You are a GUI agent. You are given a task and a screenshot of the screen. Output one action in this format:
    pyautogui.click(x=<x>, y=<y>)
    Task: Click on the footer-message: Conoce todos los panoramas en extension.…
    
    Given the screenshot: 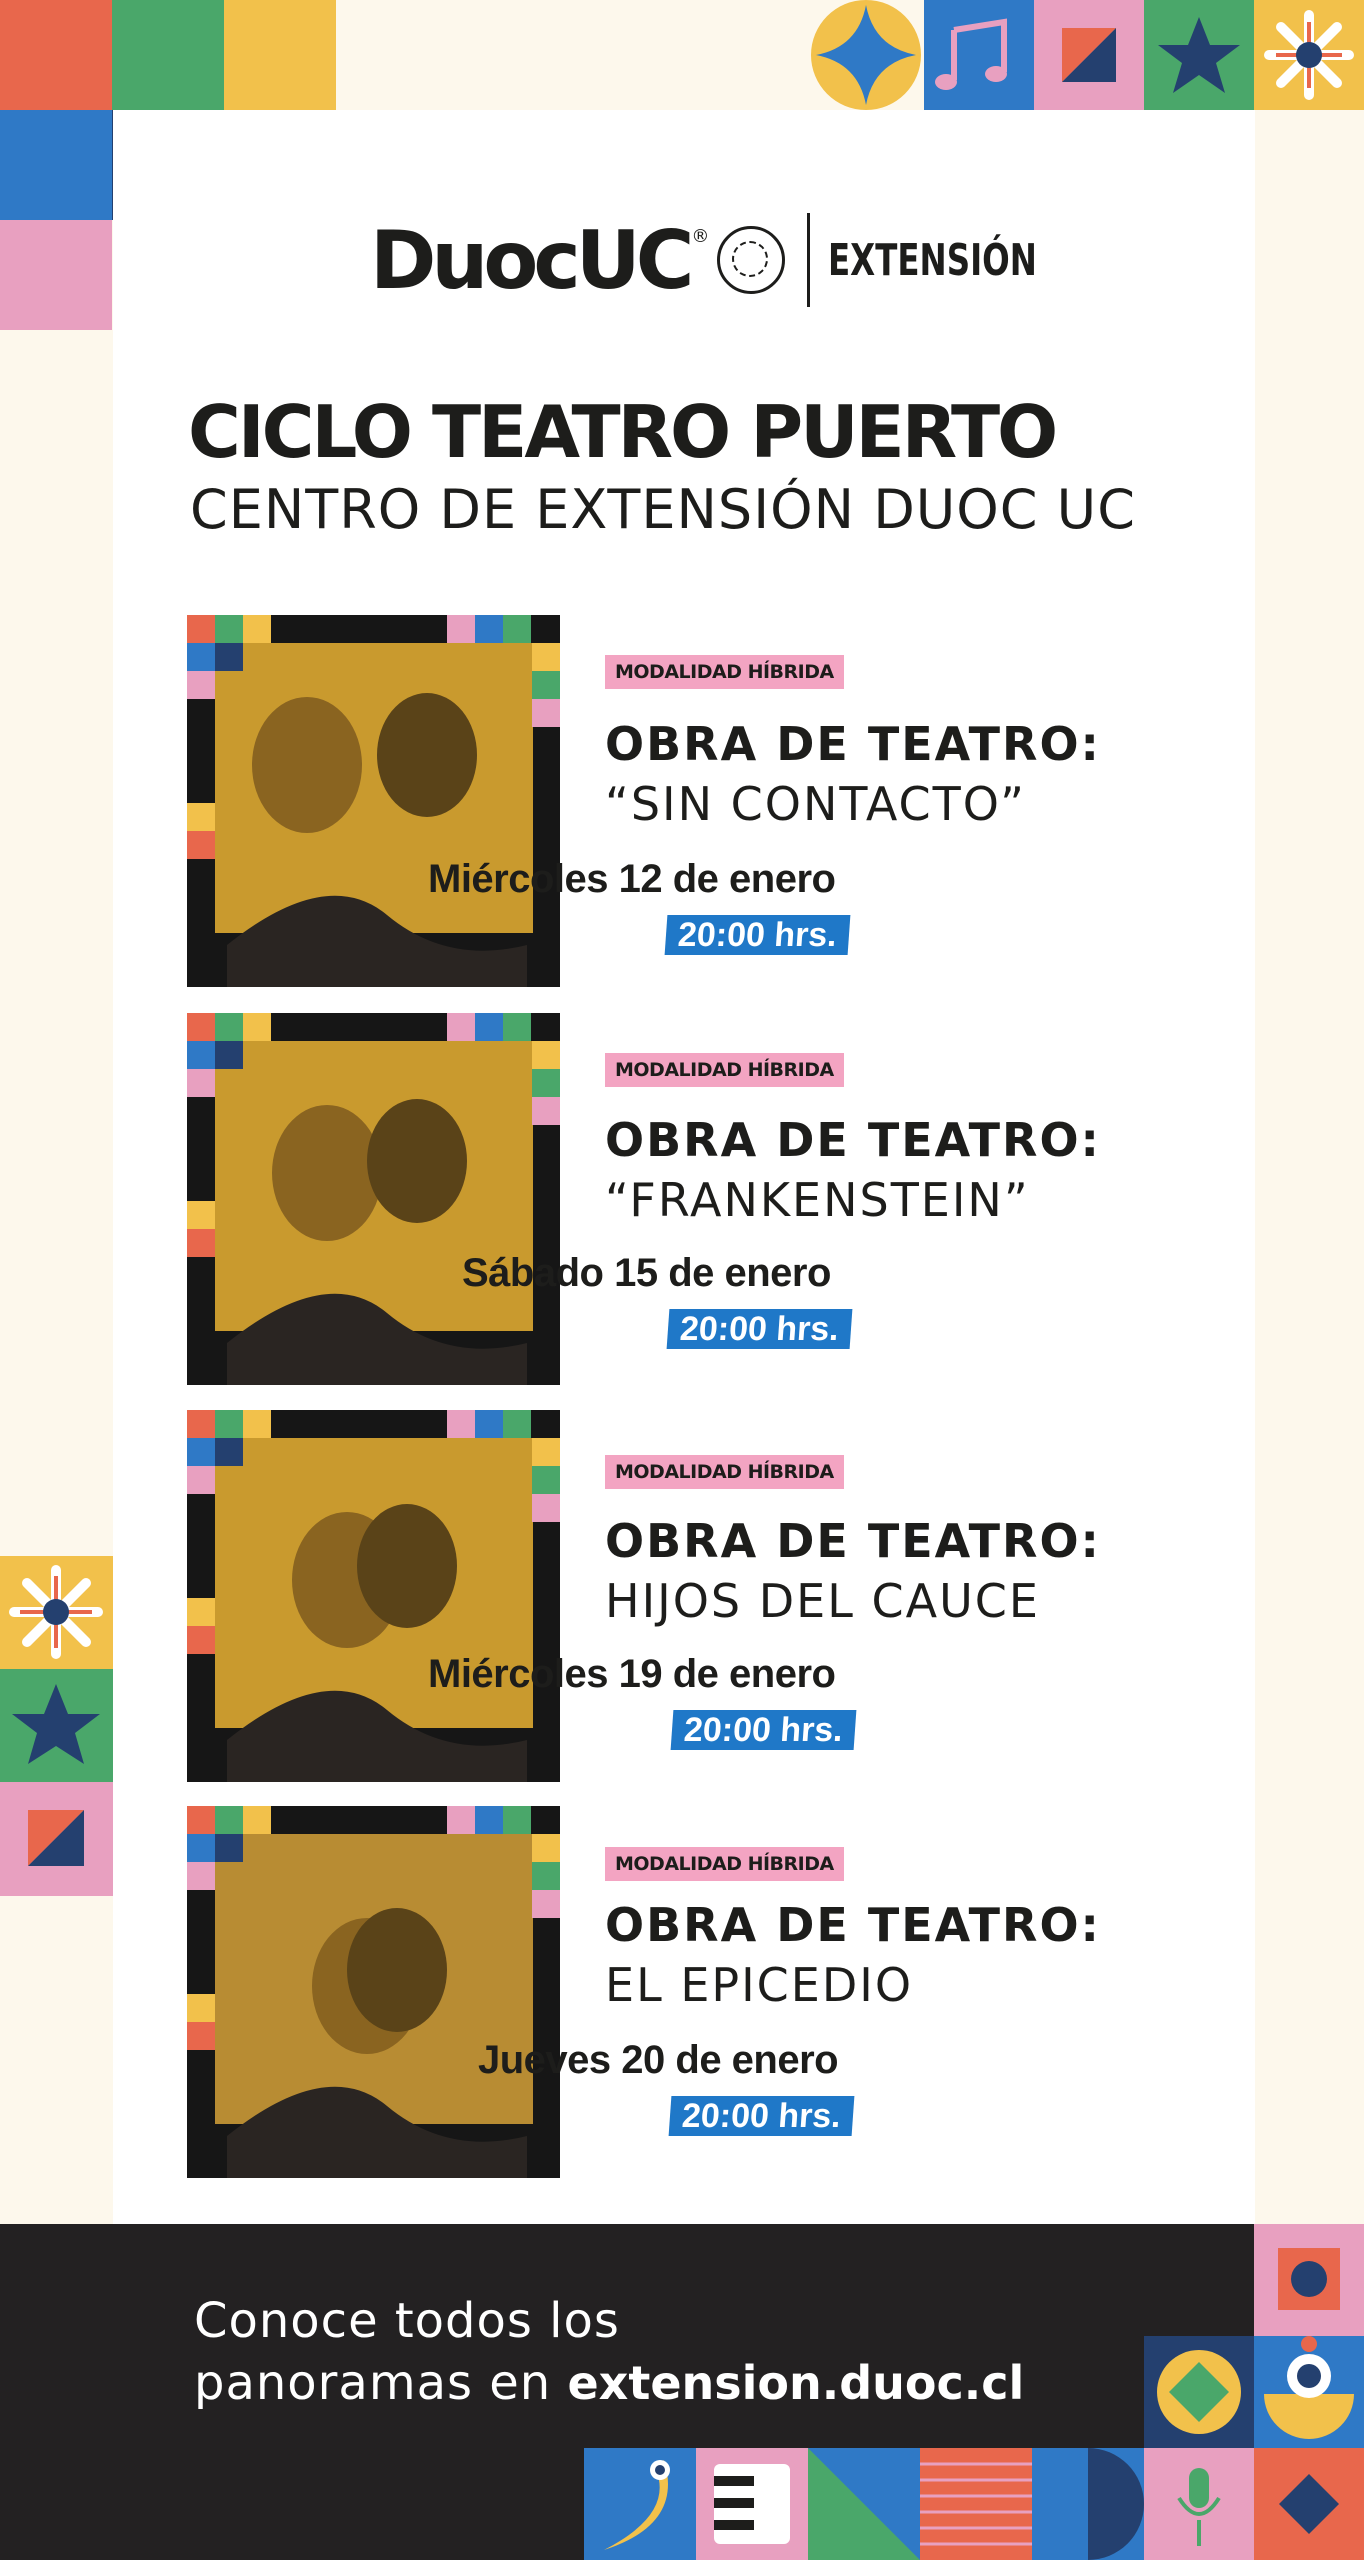 What is the action you would take?
    pyautogui.click(x=609, y=2352)
    